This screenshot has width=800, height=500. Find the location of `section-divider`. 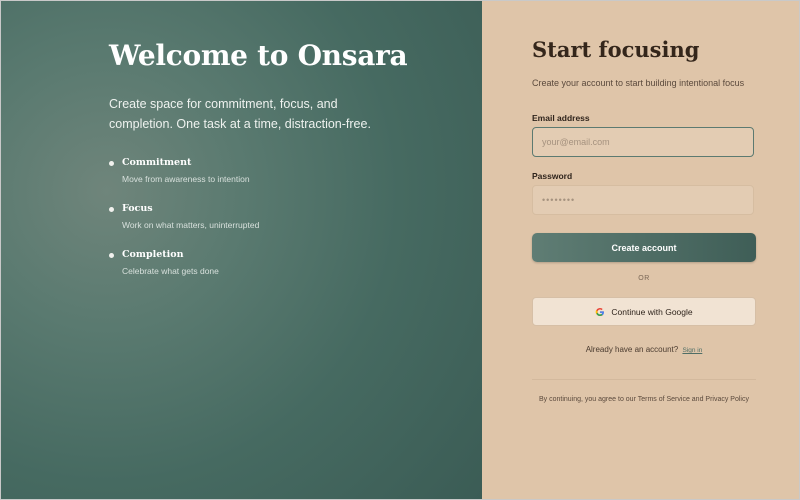

section-divider is located at coordinates (644, 379).